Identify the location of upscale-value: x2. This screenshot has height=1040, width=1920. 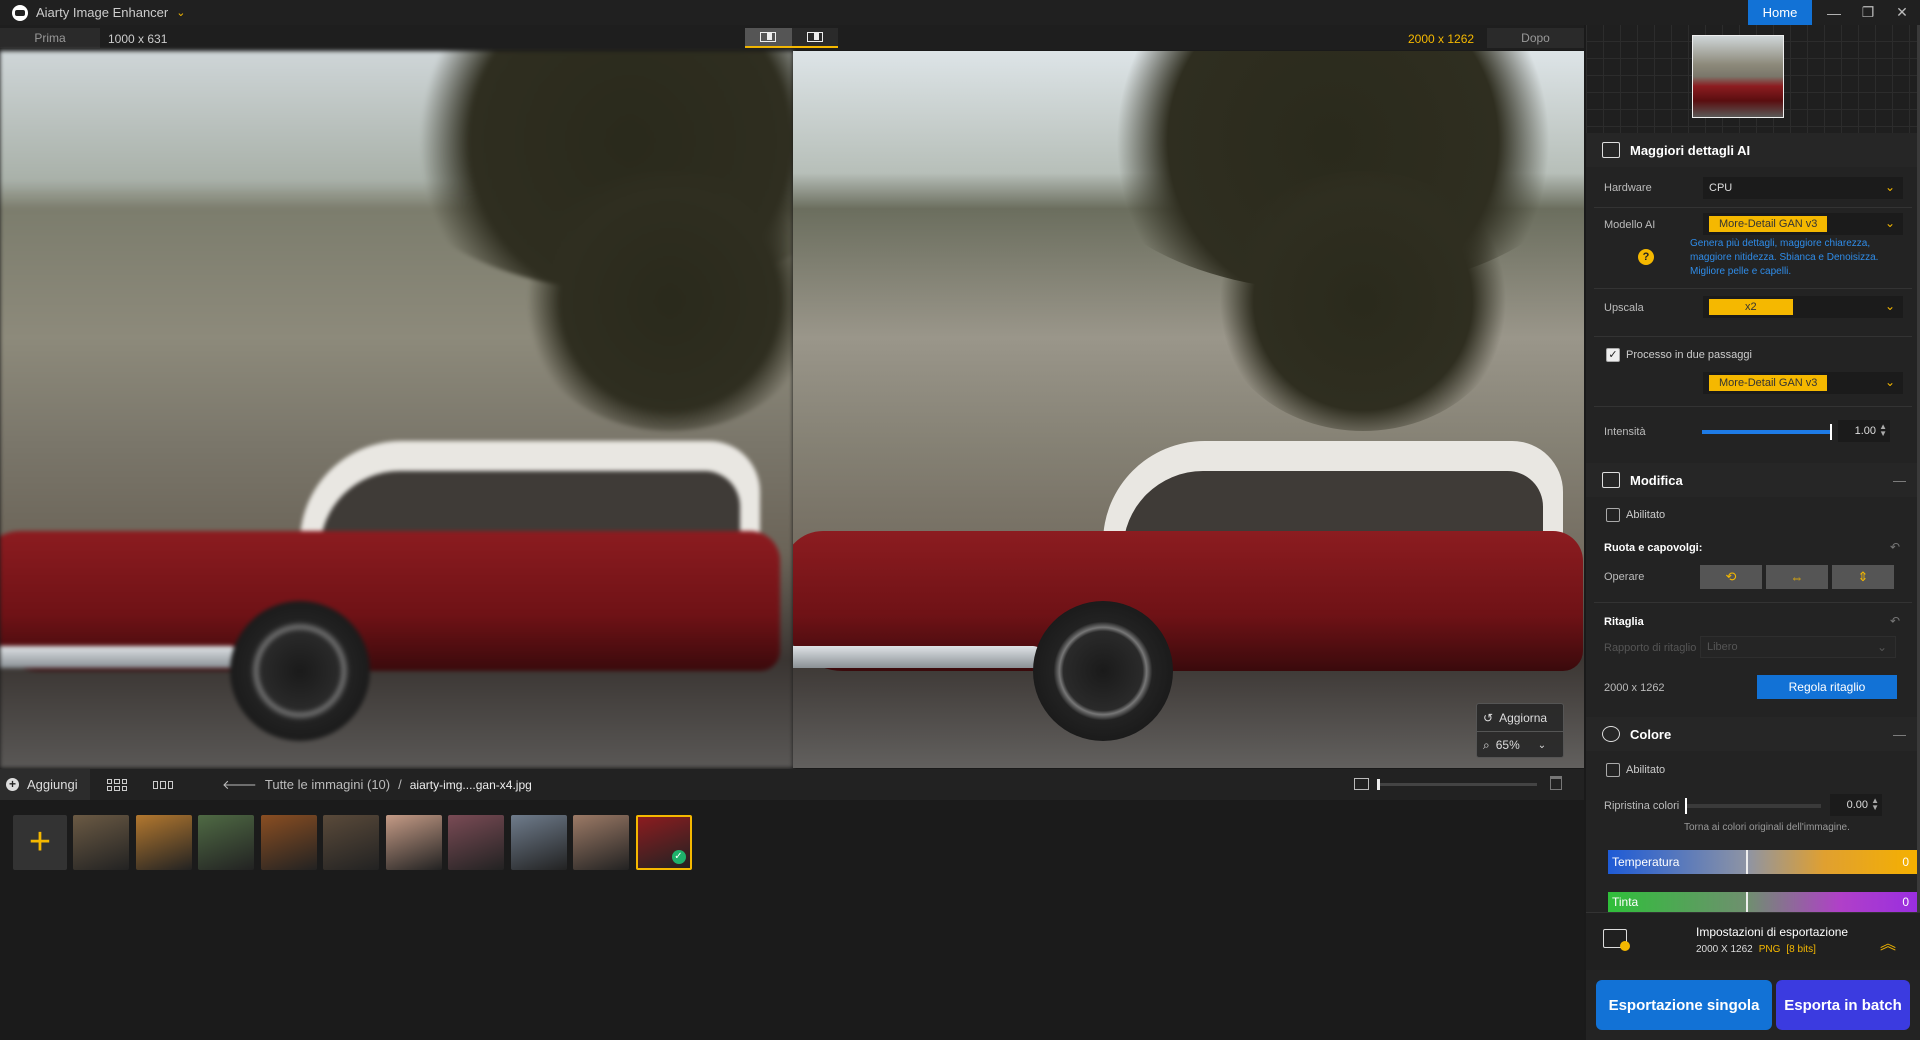
(1751, 307).